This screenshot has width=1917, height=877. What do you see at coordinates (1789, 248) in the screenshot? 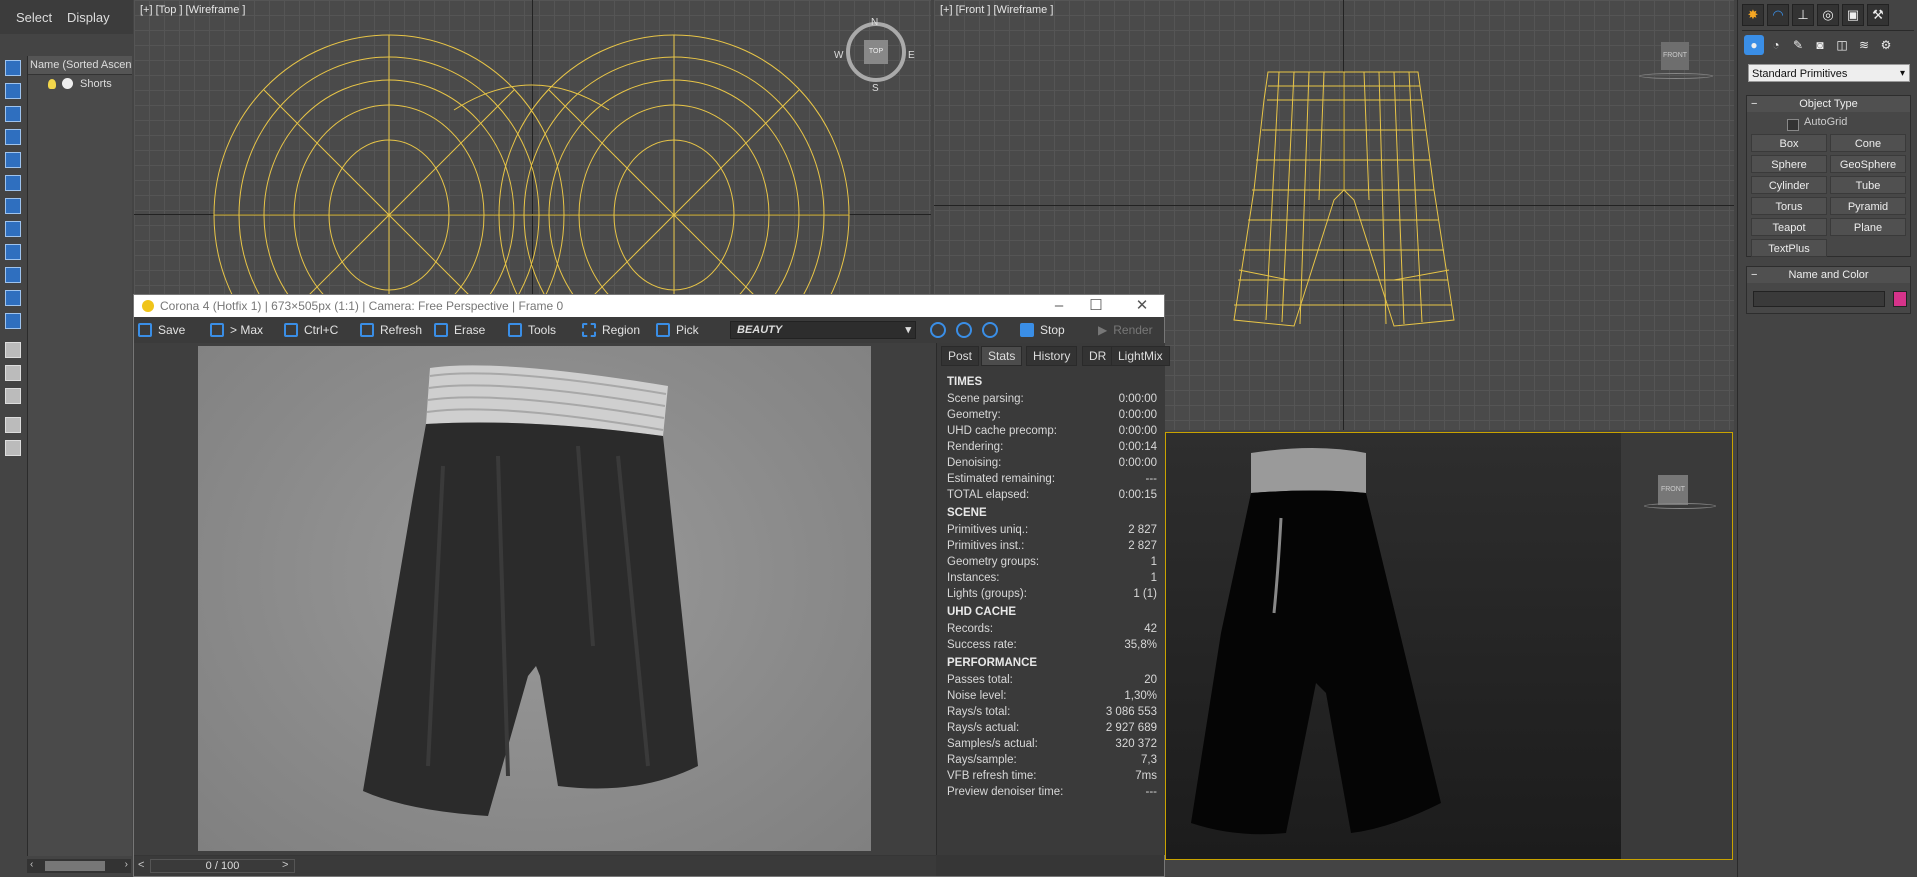
I see `textplus-button: TextPlus` at bounding box center [1789, 248].